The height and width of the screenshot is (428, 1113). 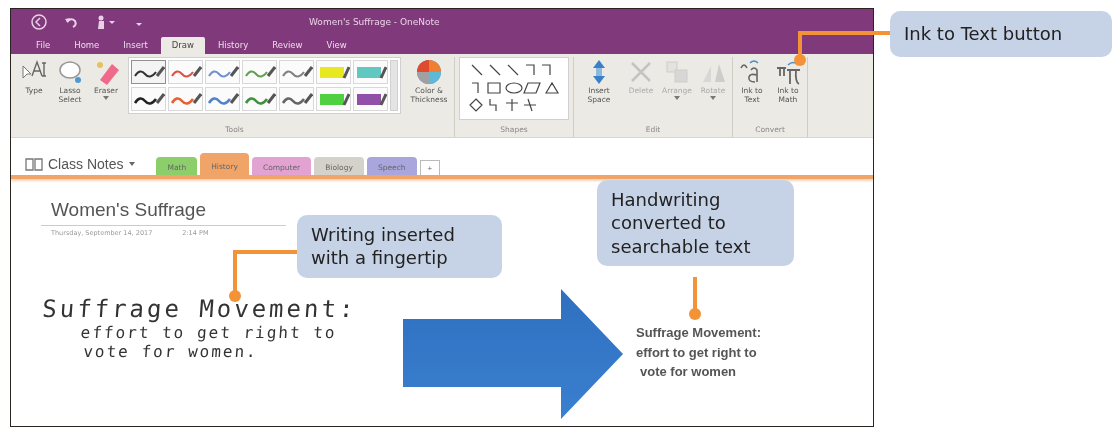 I want to click on callout-label: Ink to Text button, so click(x=1001, y=34).